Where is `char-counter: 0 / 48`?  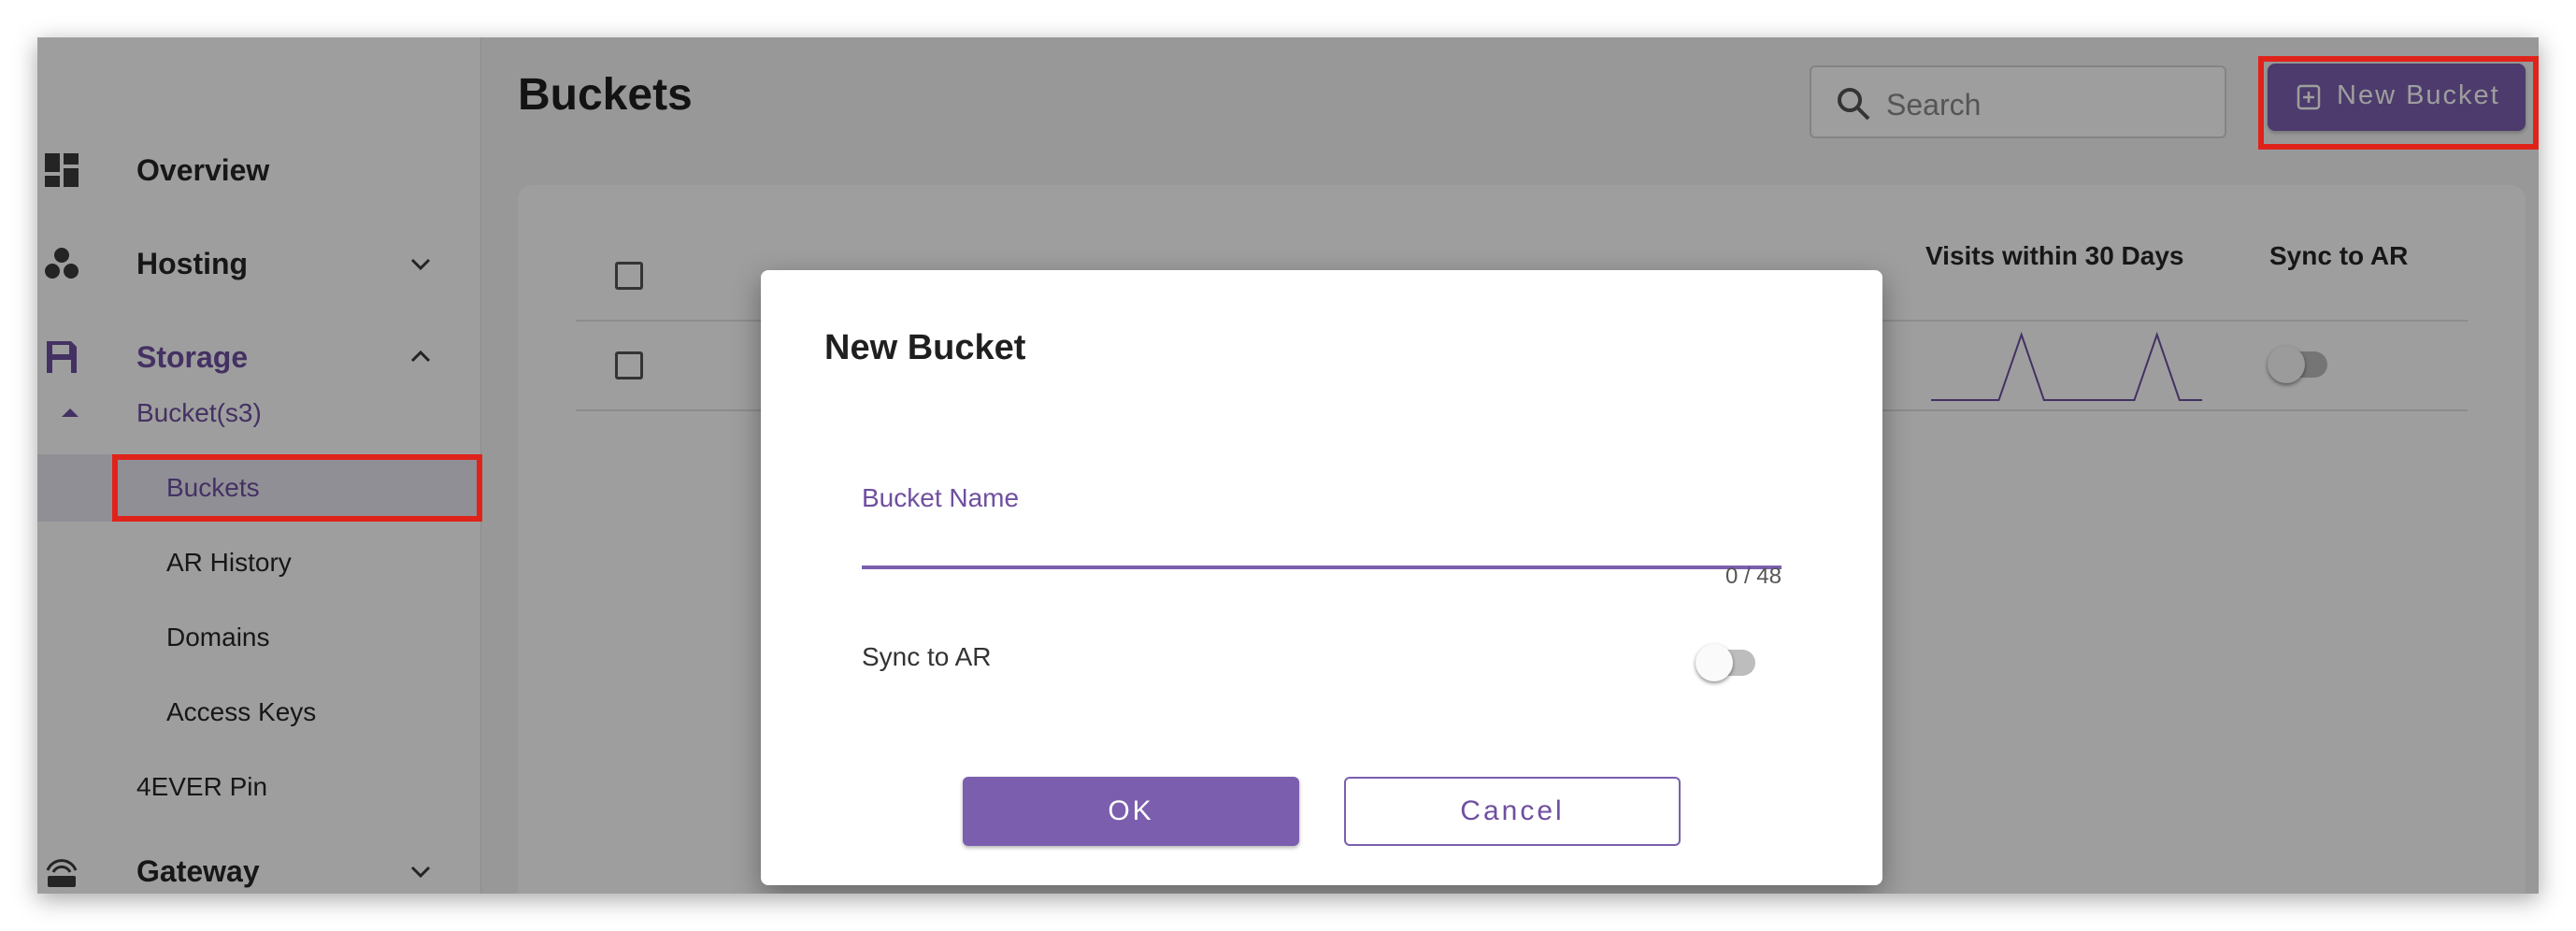
char-counter: 0 / 48 is located at coordinates (1753, 576).